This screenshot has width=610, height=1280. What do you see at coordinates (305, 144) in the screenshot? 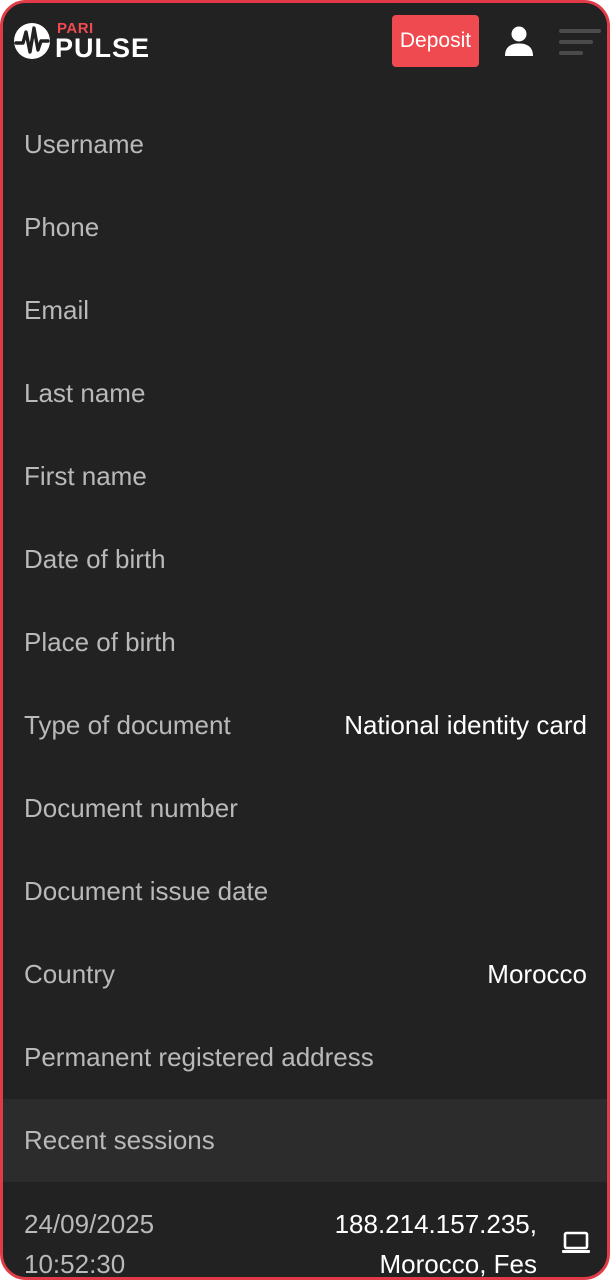
I see `profile-row-username: Username` at bounding box center [305, 144].